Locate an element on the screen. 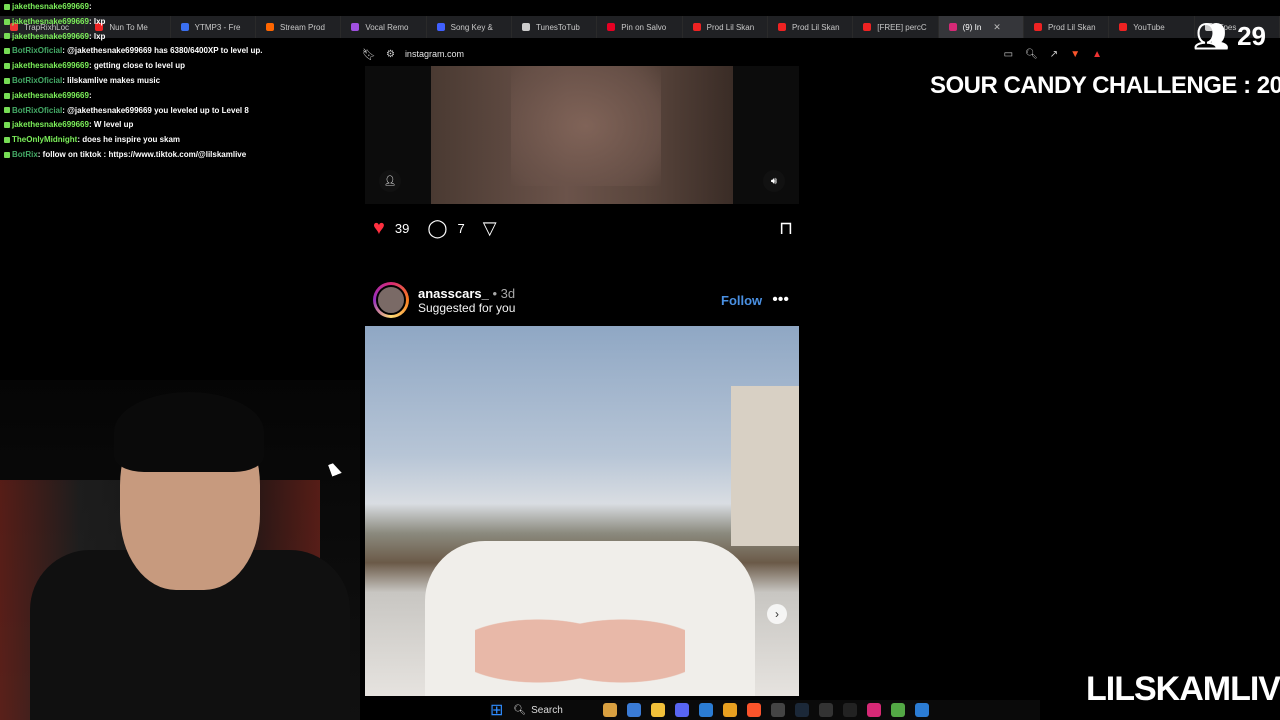 The height and width of the screenshot is (720, 1280). search-icon: 🔍︎ is located at coordinates (520, 710).